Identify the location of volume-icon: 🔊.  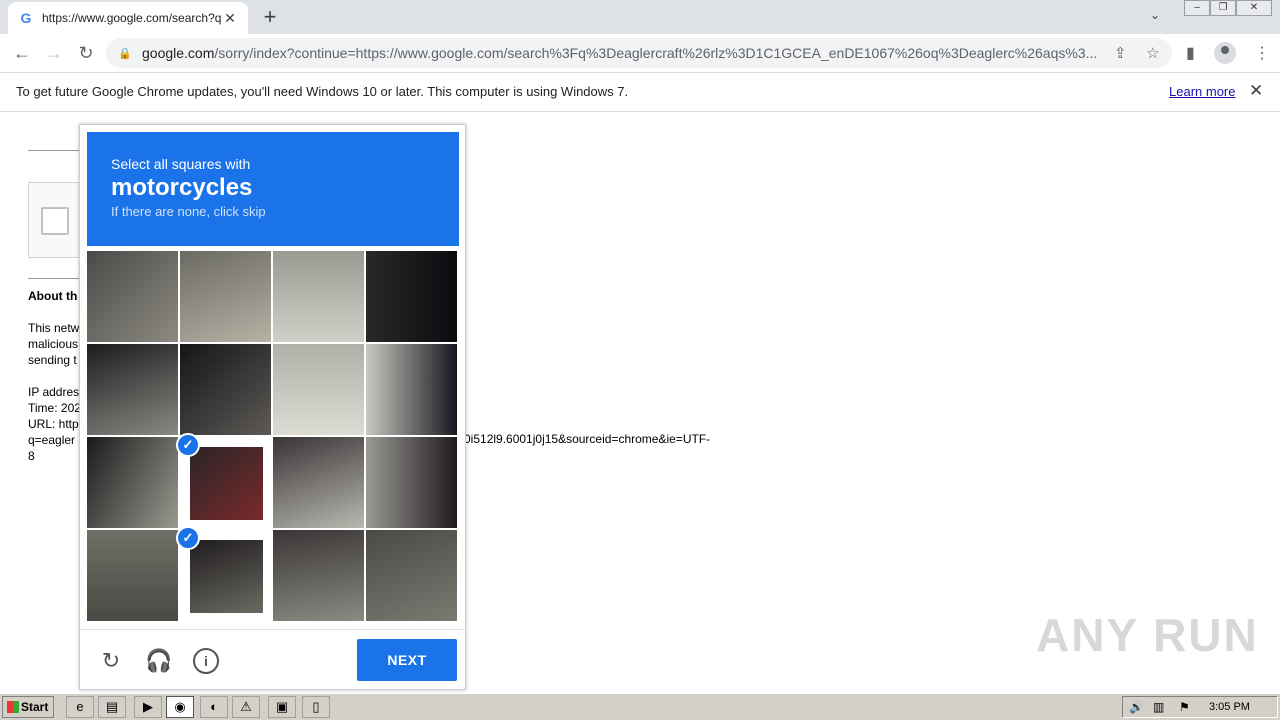
(1136, 707).